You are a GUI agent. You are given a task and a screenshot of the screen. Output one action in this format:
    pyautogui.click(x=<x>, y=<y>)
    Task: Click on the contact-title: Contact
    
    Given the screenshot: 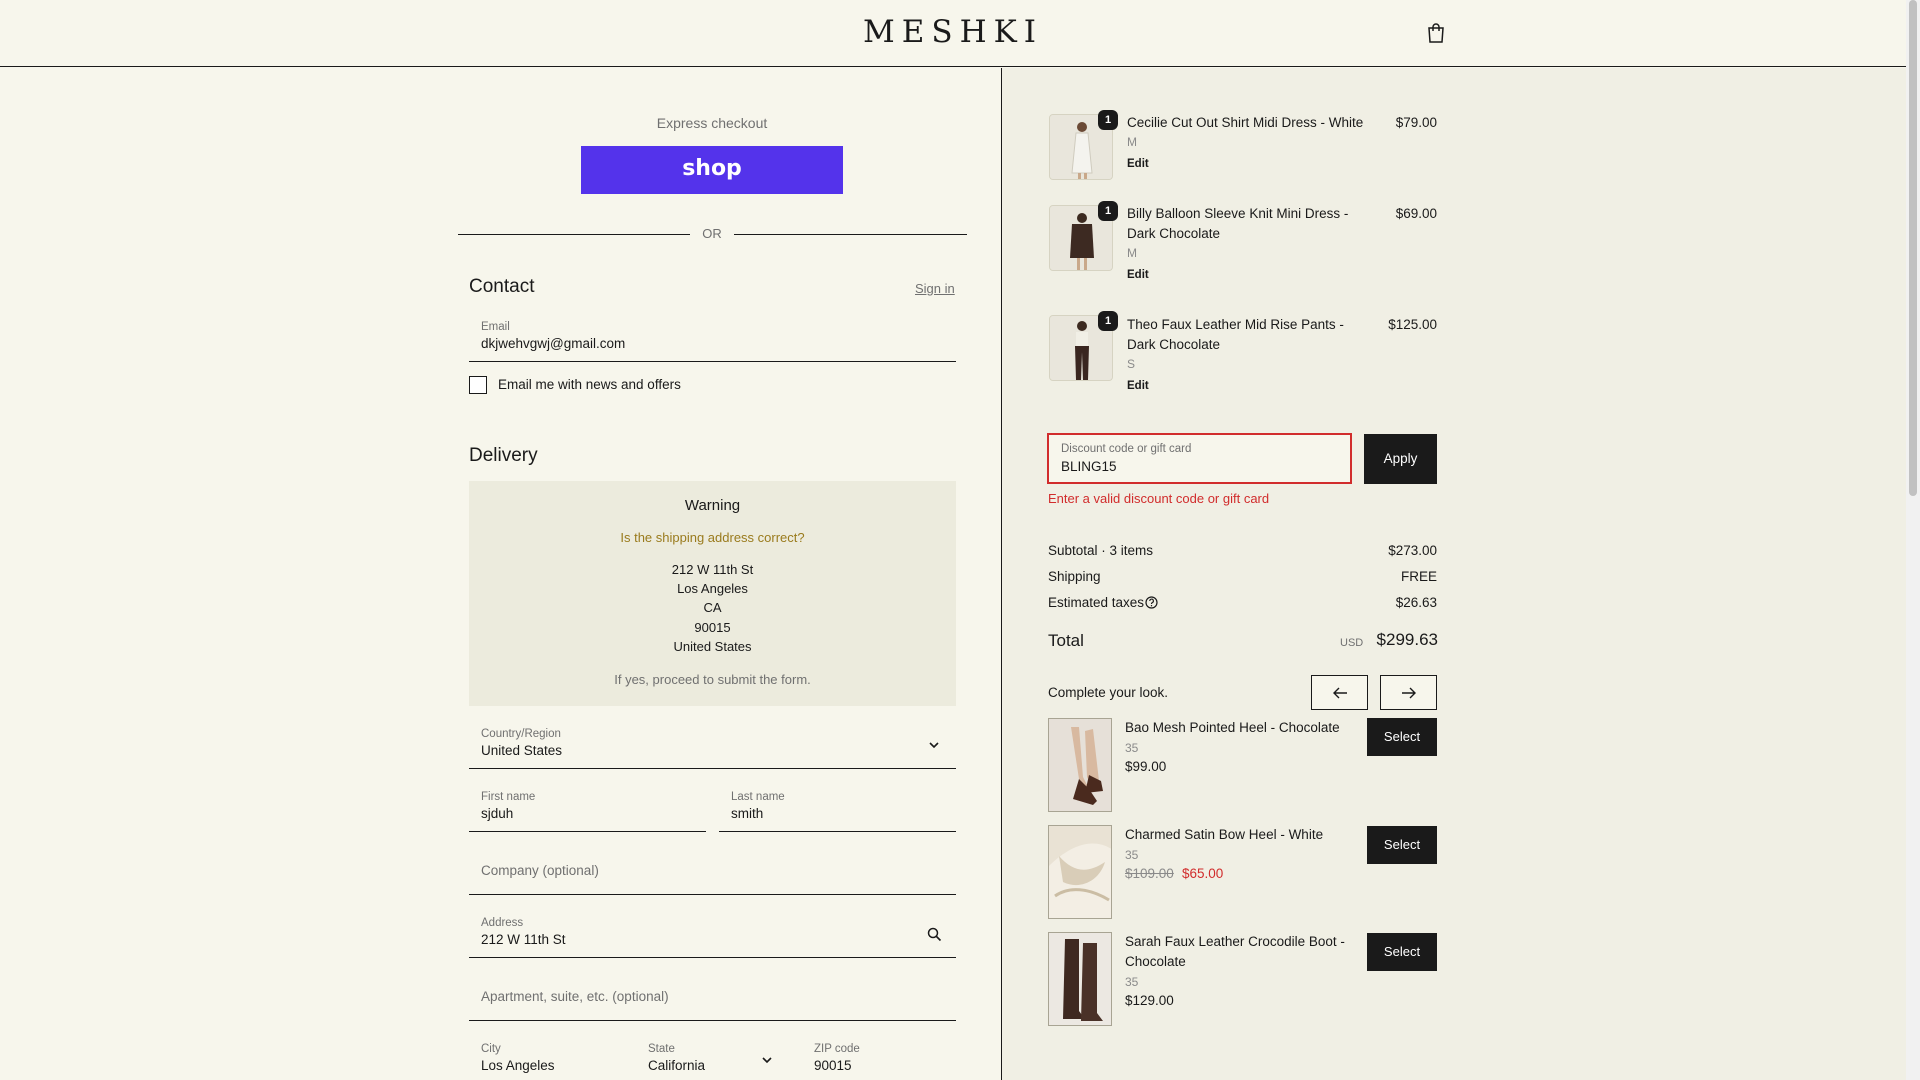 What is the action you would take?
    pyautogui.click(x=502, y=286)
    